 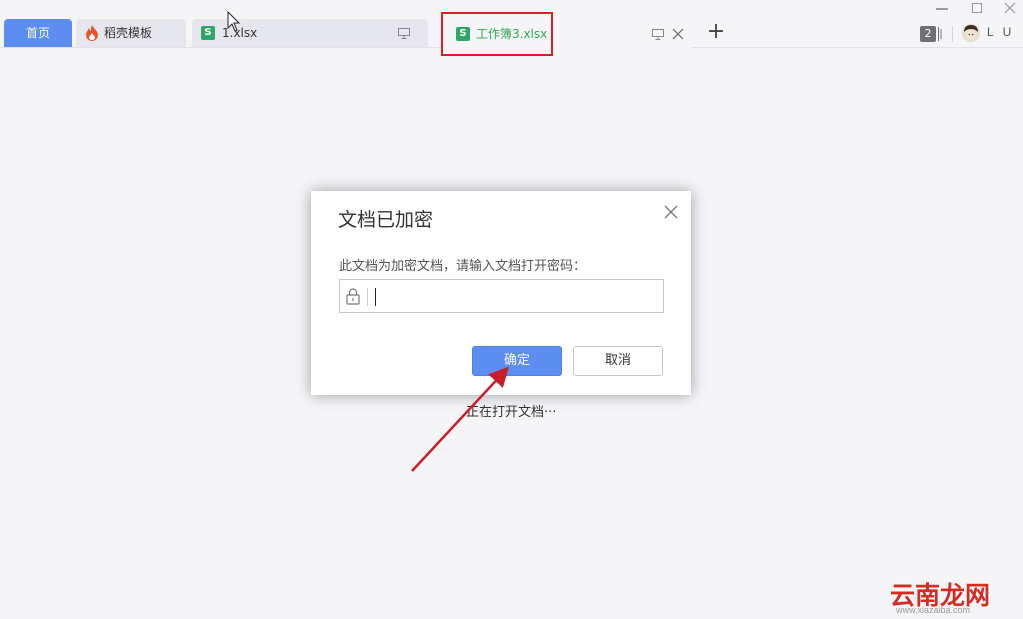 What do you see at coordinates (928, 34) in the screenshot?
I see `tab-count-badge: 2` at bounding box center [928, 34].